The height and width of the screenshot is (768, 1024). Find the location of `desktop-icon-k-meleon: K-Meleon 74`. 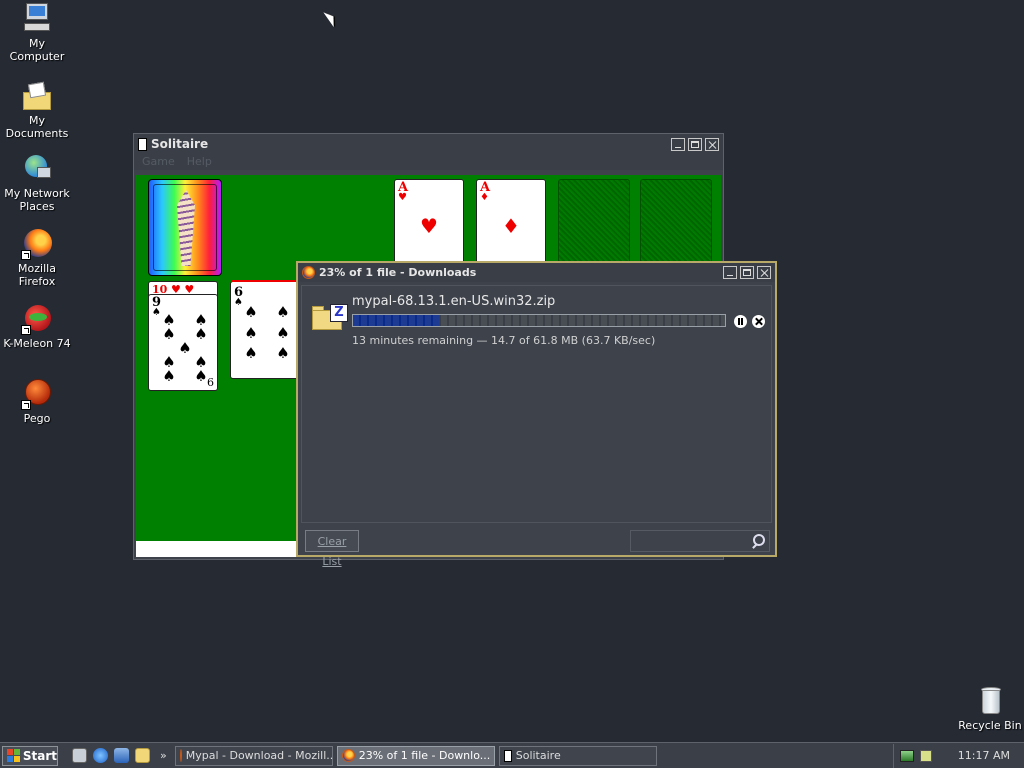

desktop-icon-k-meleon: K-Meleon 74 is located at coordinates (37, 326).